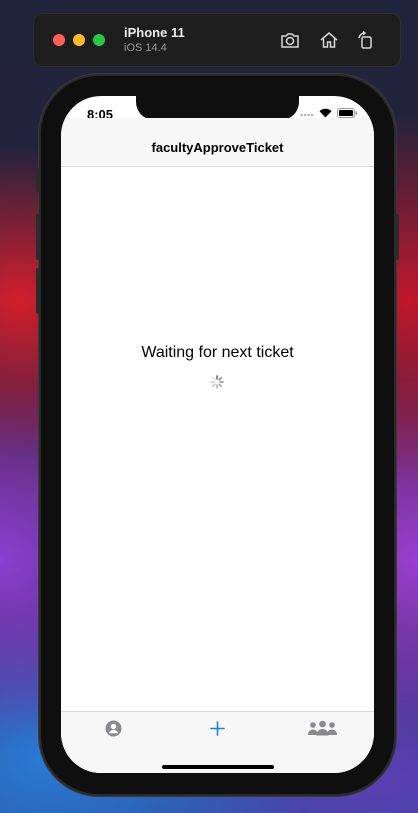  I want to click on home-icon, so click(329, 40).